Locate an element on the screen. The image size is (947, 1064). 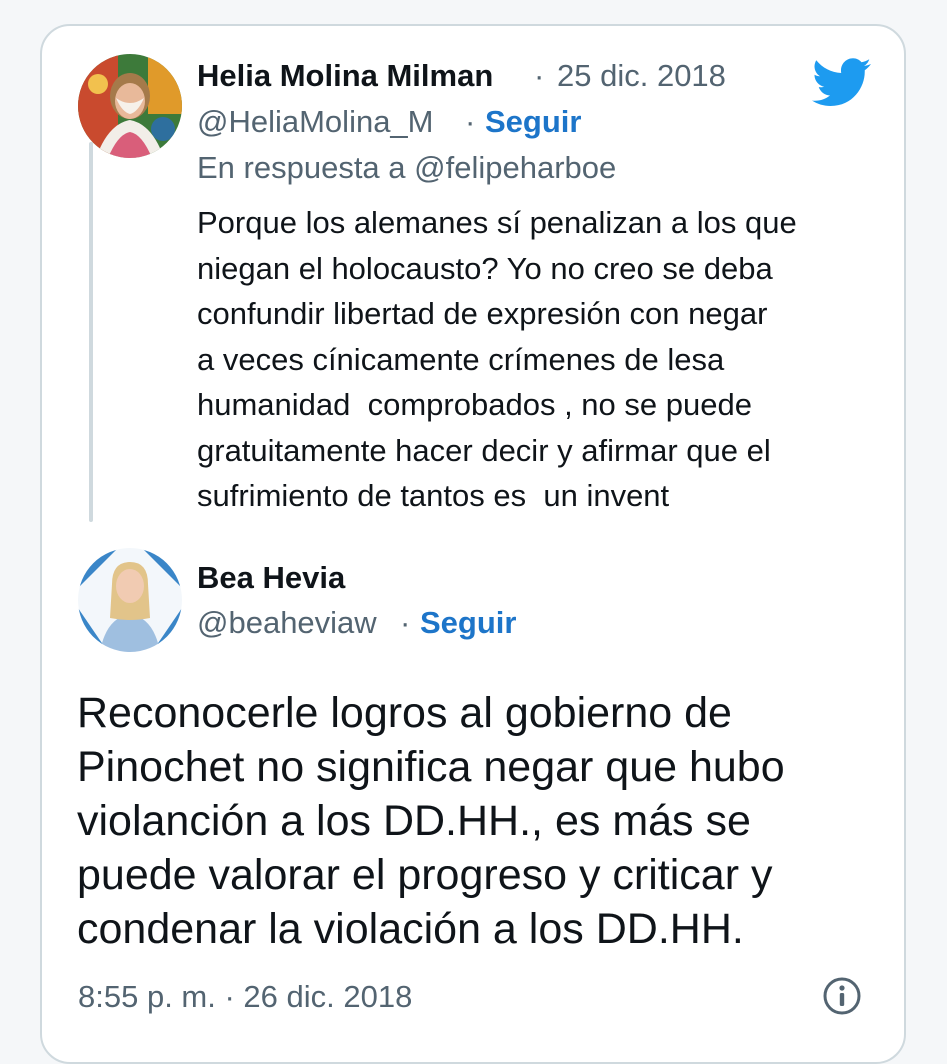
bea-avatar is located at coordinates (130, 600).